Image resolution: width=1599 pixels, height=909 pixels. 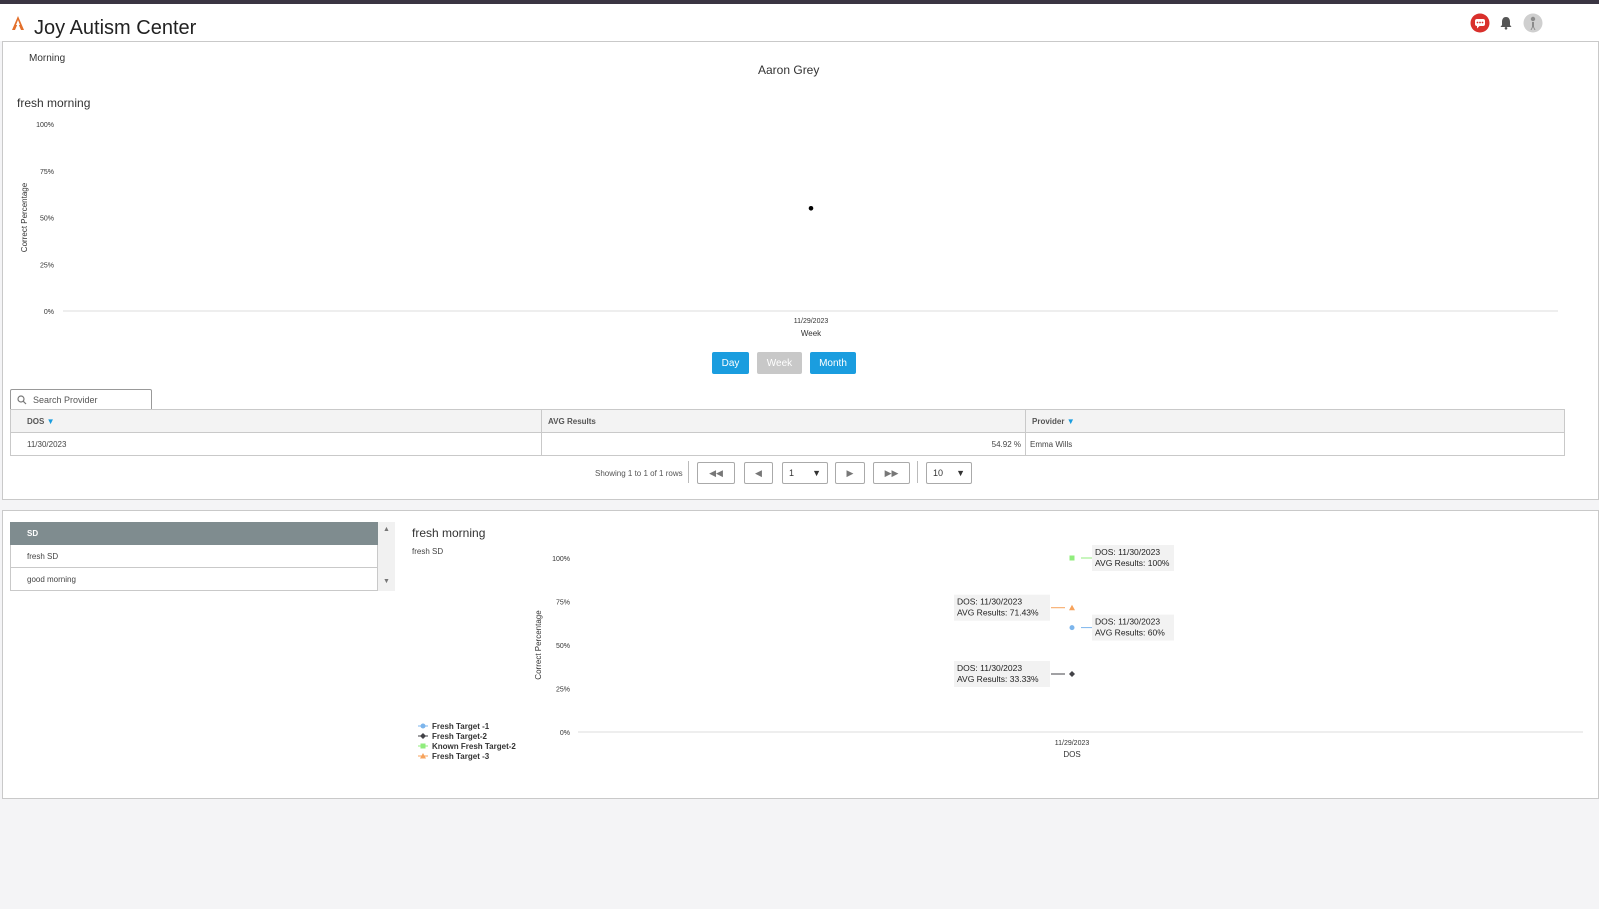 I want to click on week-button: Week, so click(x=779, y=363).